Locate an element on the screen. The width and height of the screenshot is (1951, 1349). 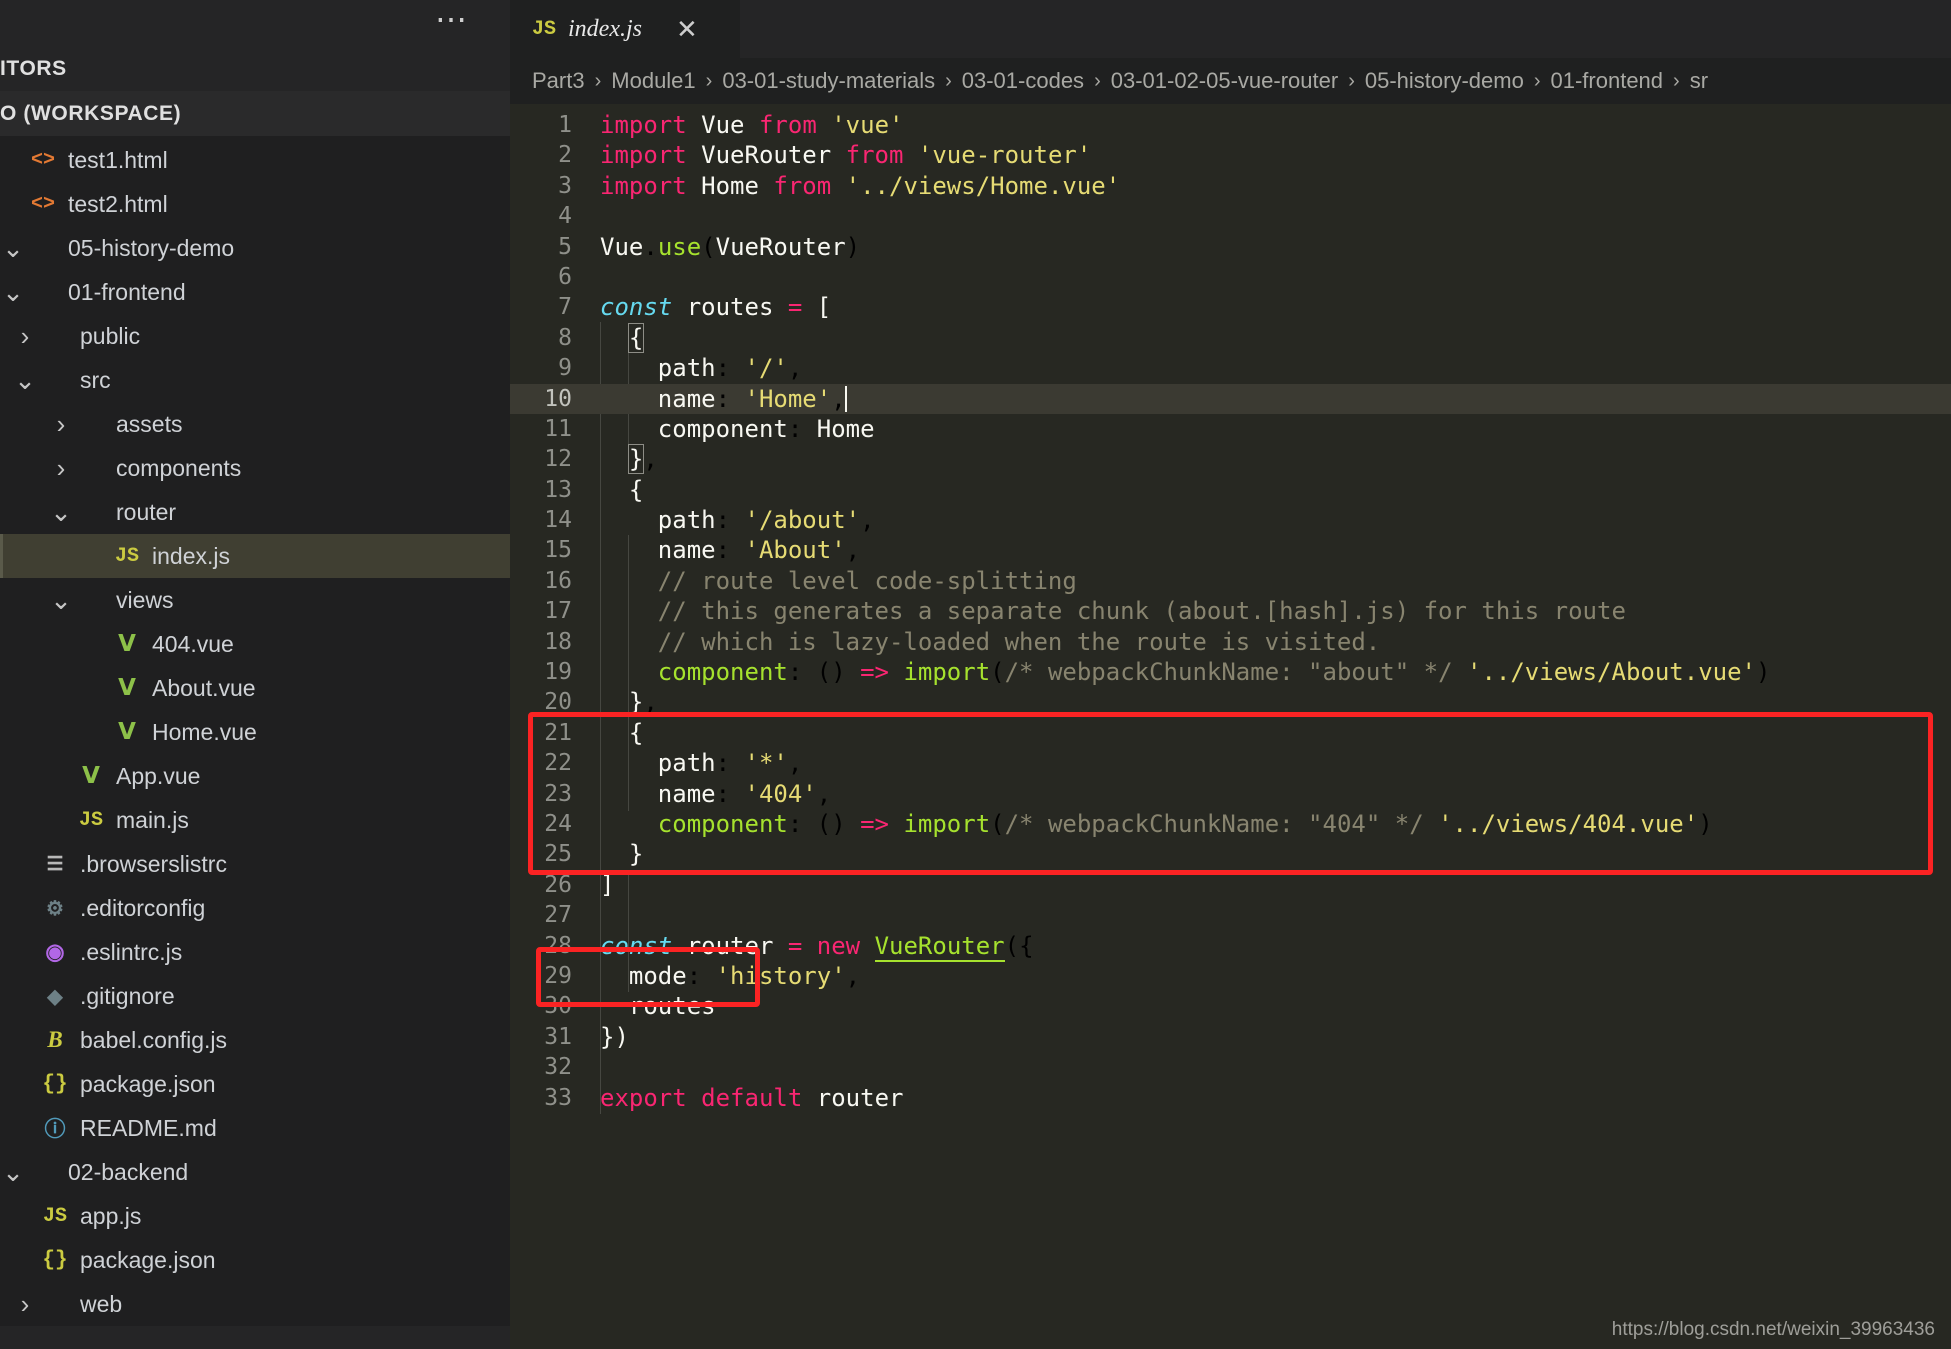
code-line-12: 12 }, is located at coordinates (1230, 459).